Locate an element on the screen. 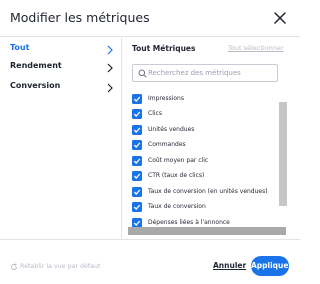  select-all-link: Tout sélectionner is located at coordinates (256, 48).